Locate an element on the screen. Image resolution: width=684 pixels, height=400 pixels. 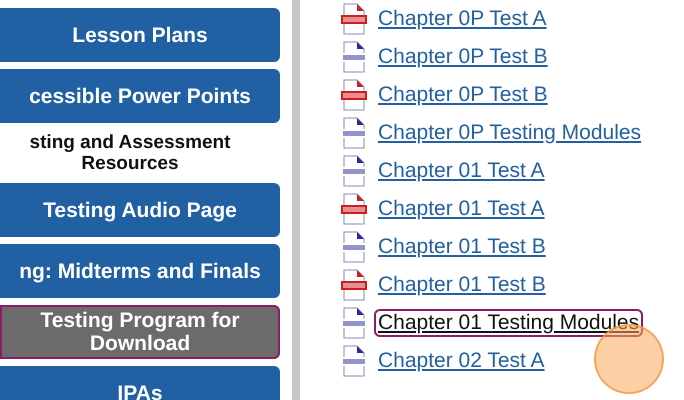
file-link: Chapter 01 Testing Modules is located at coordinates (509, 322).